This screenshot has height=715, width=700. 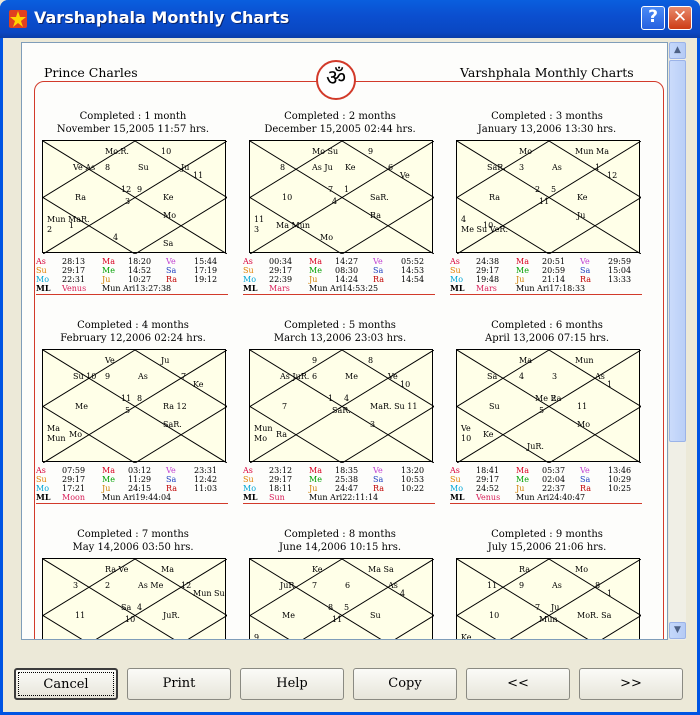 I want to click on scroll-down-icon: ▼, so click(x=677, y=630).